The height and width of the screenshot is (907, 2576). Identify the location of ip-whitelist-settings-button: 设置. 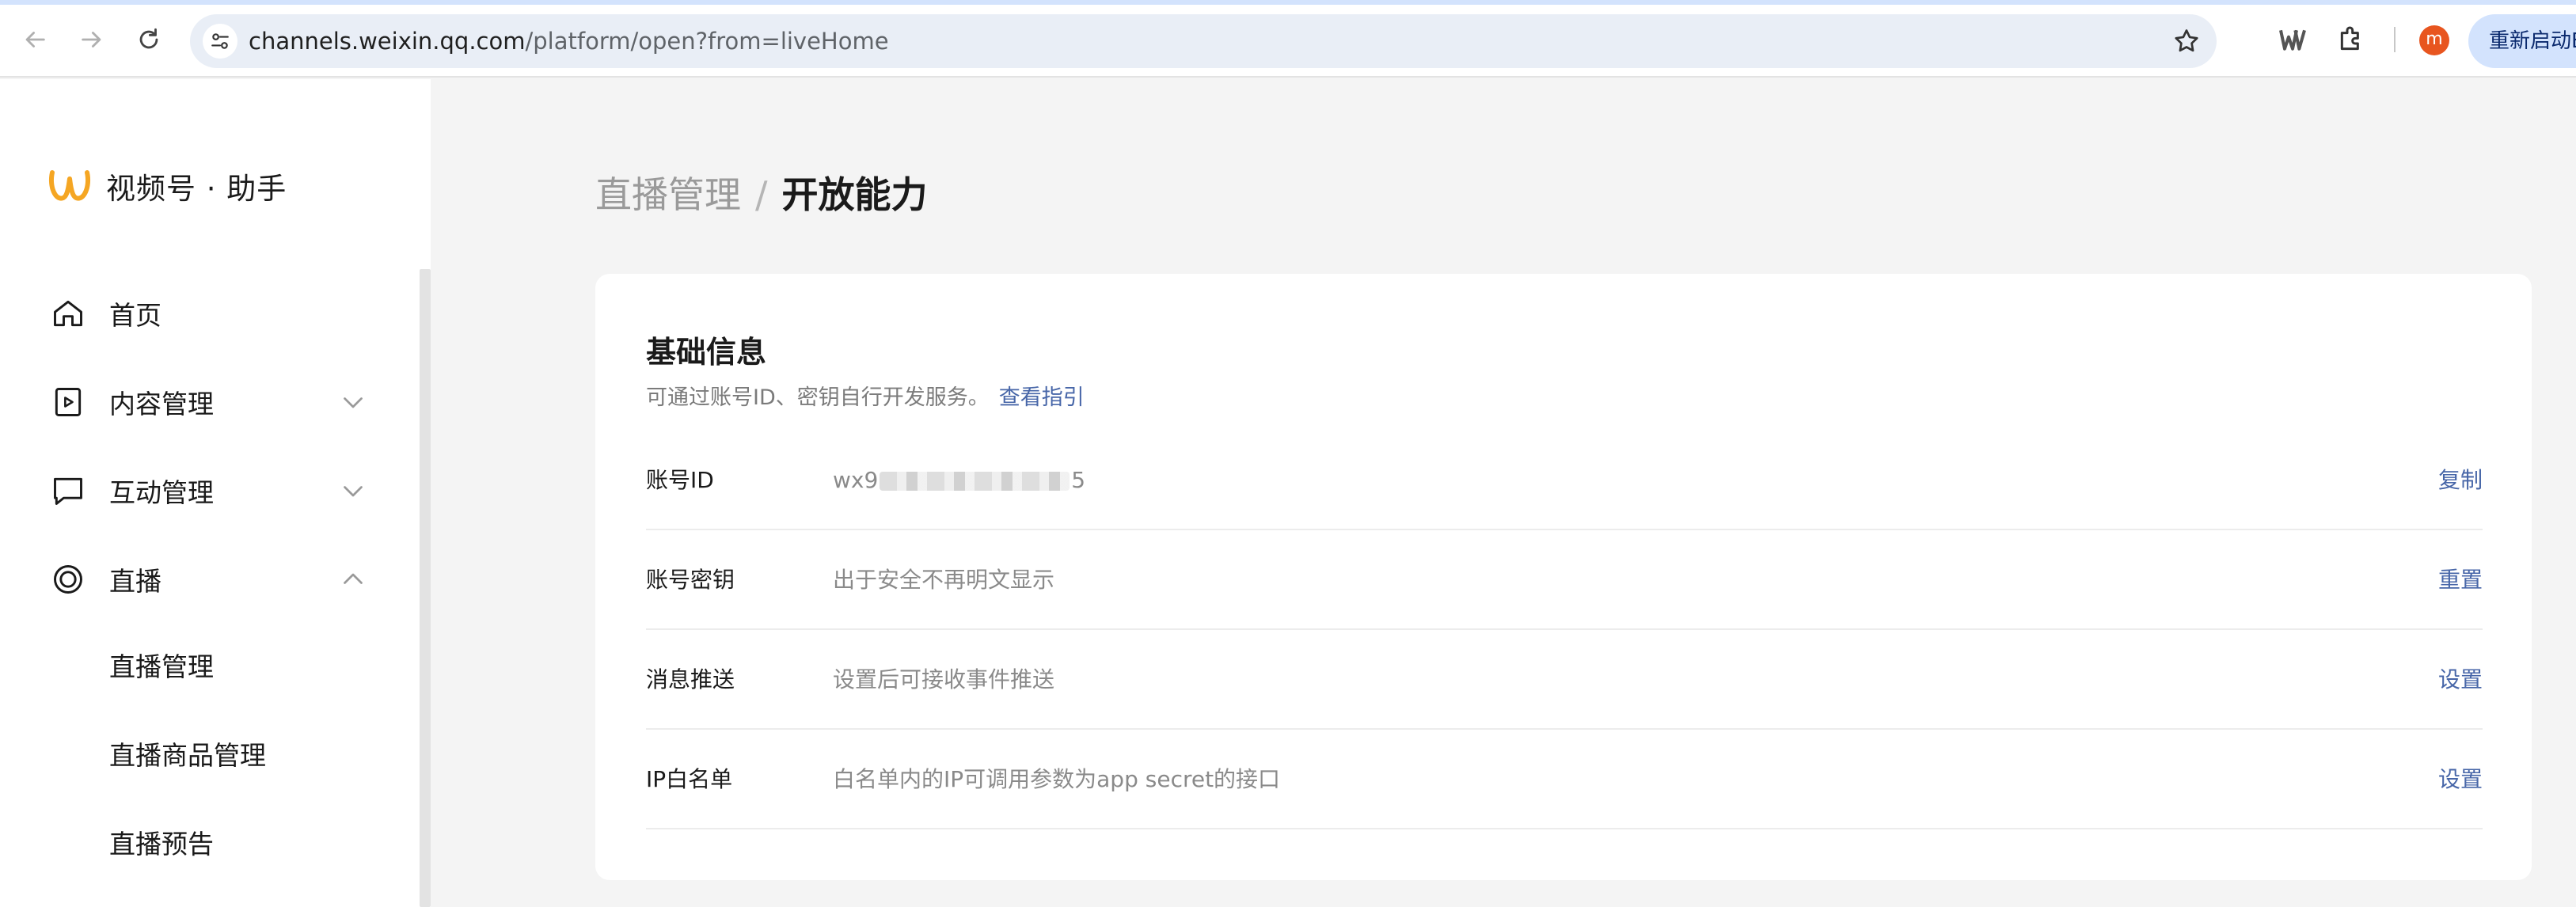
(2461, 779).